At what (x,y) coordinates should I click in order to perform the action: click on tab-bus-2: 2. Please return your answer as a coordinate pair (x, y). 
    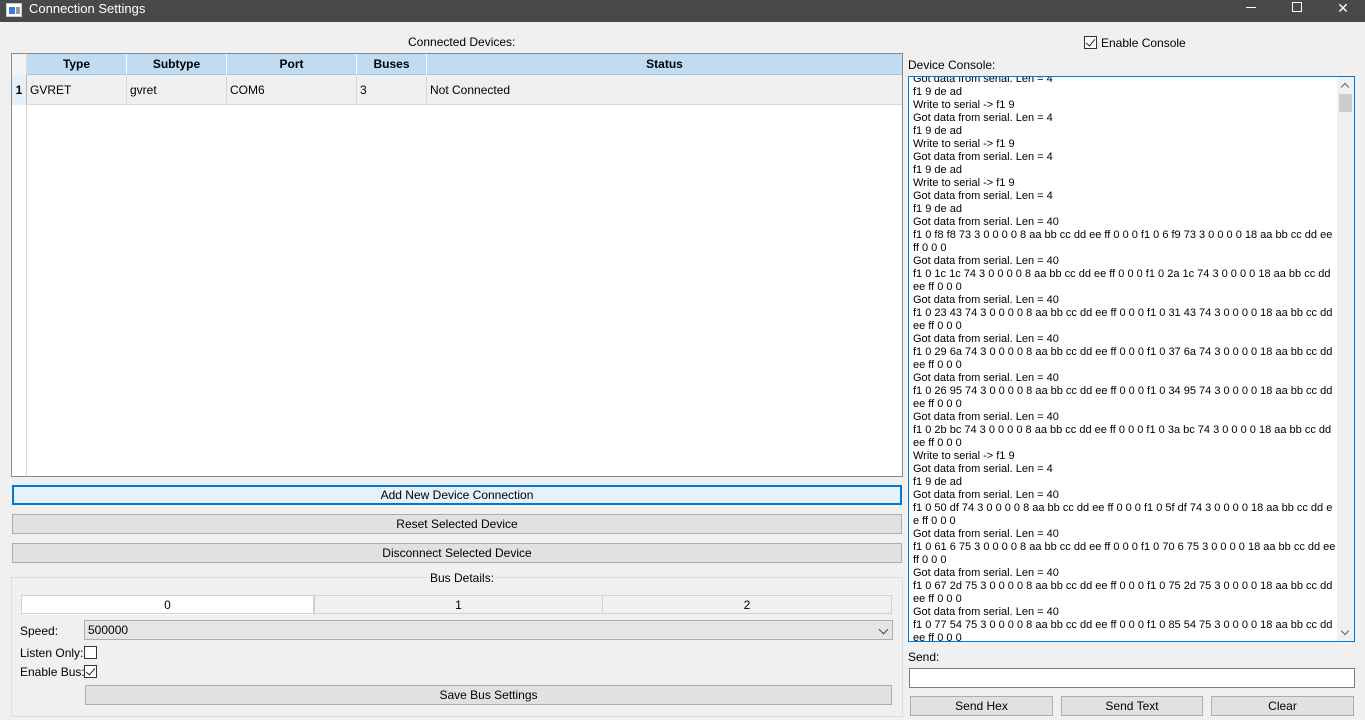
    Looking at the image, I should click on (747, 604).